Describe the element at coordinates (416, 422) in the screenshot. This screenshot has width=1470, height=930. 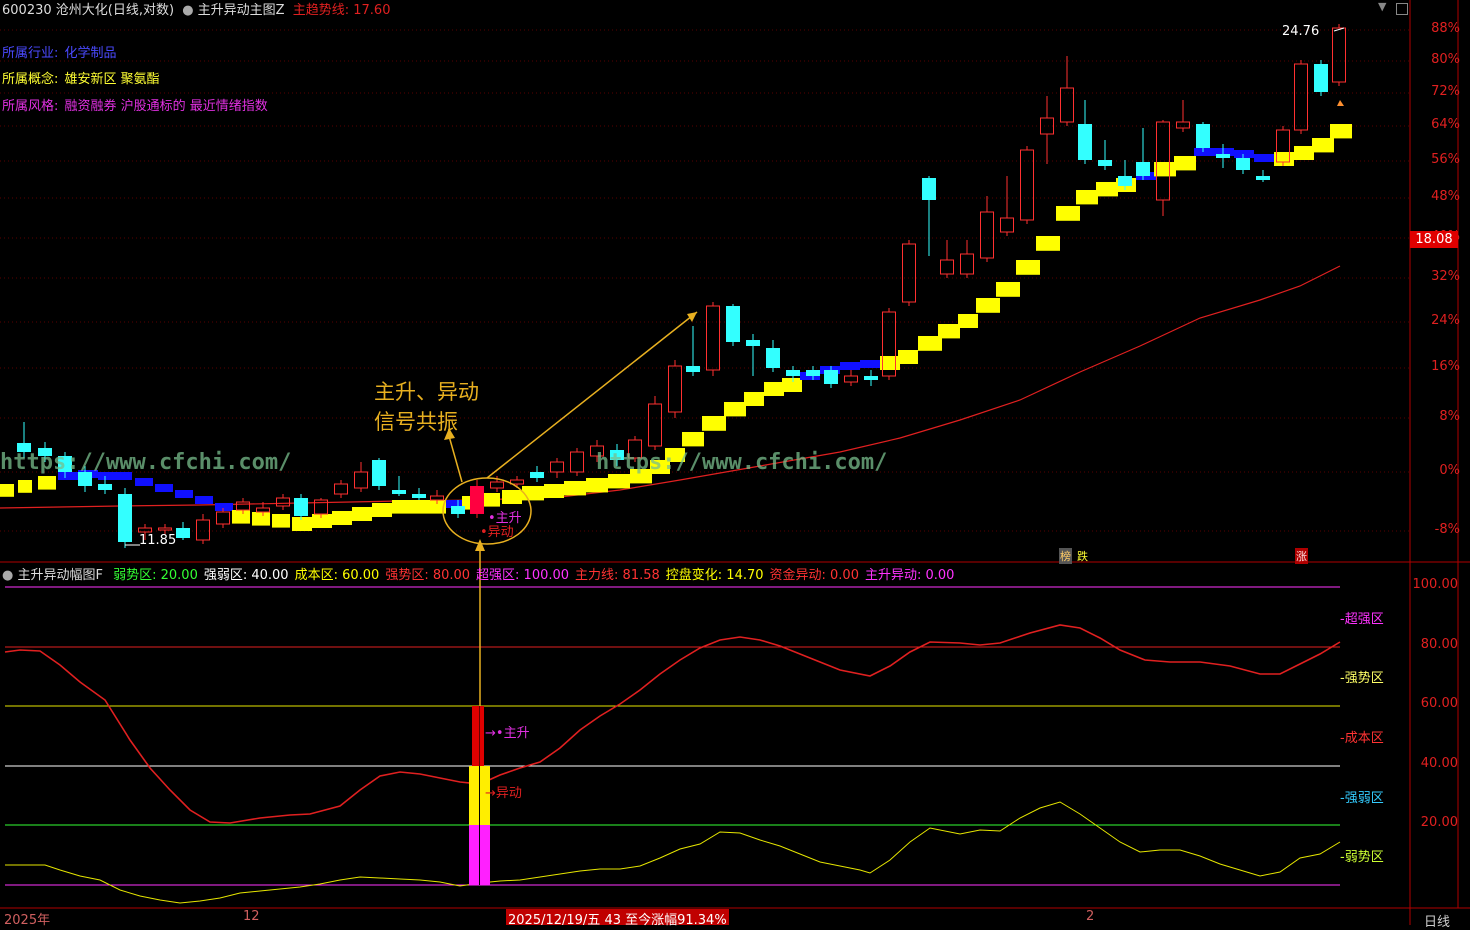
I see `resonance-label-2: 信号共振` at that location.